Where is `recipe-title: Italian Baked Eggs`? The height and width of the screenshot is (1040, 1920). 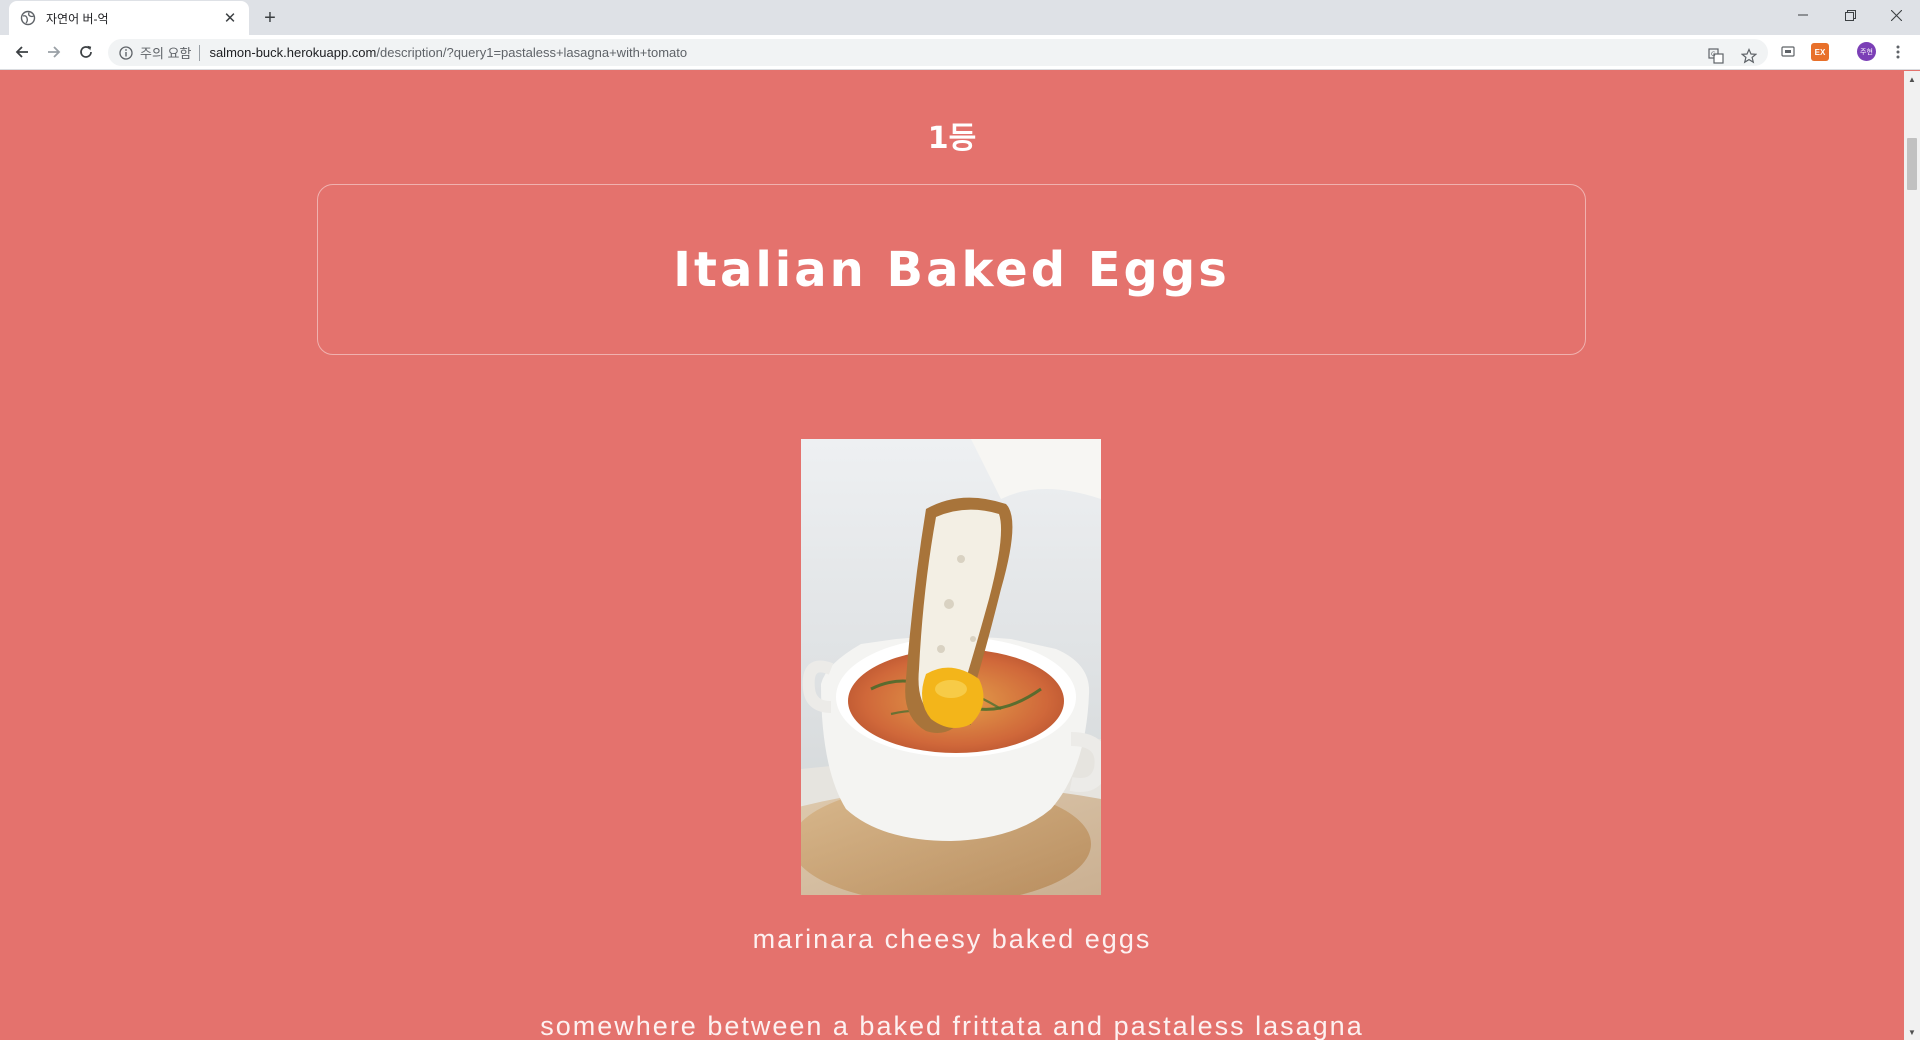
recipe-title: Italian Baked Eggs is located at coordinates (951, 269).